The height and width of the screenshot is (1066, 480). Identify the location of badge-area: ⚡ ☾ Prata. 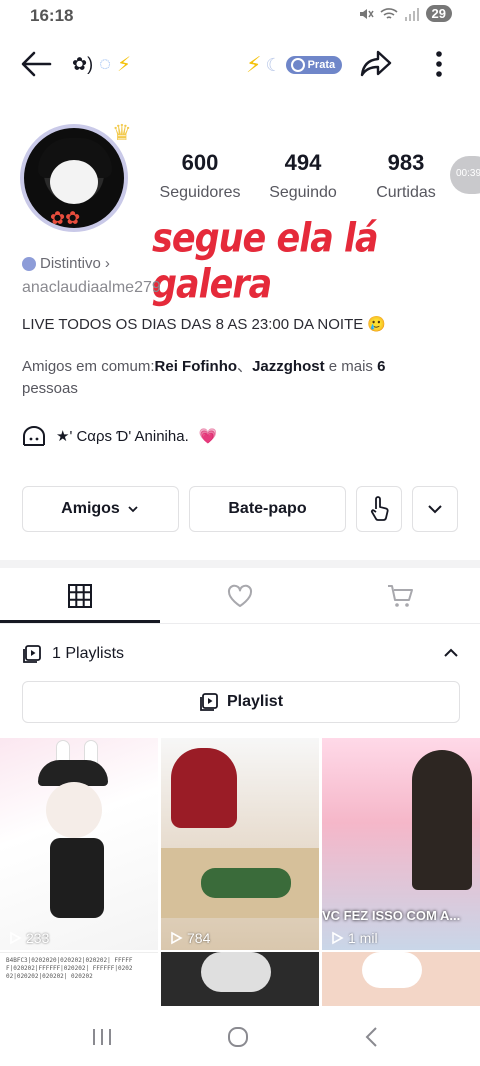
(294, 65).